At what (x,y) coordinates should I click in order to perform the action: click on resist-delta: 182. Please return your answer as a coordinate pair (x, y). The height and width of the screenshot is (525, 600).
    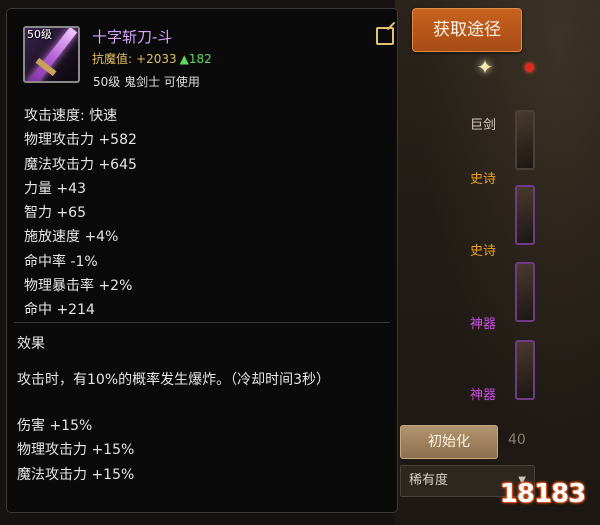
    Looking at the image, I should click on (200, 59).